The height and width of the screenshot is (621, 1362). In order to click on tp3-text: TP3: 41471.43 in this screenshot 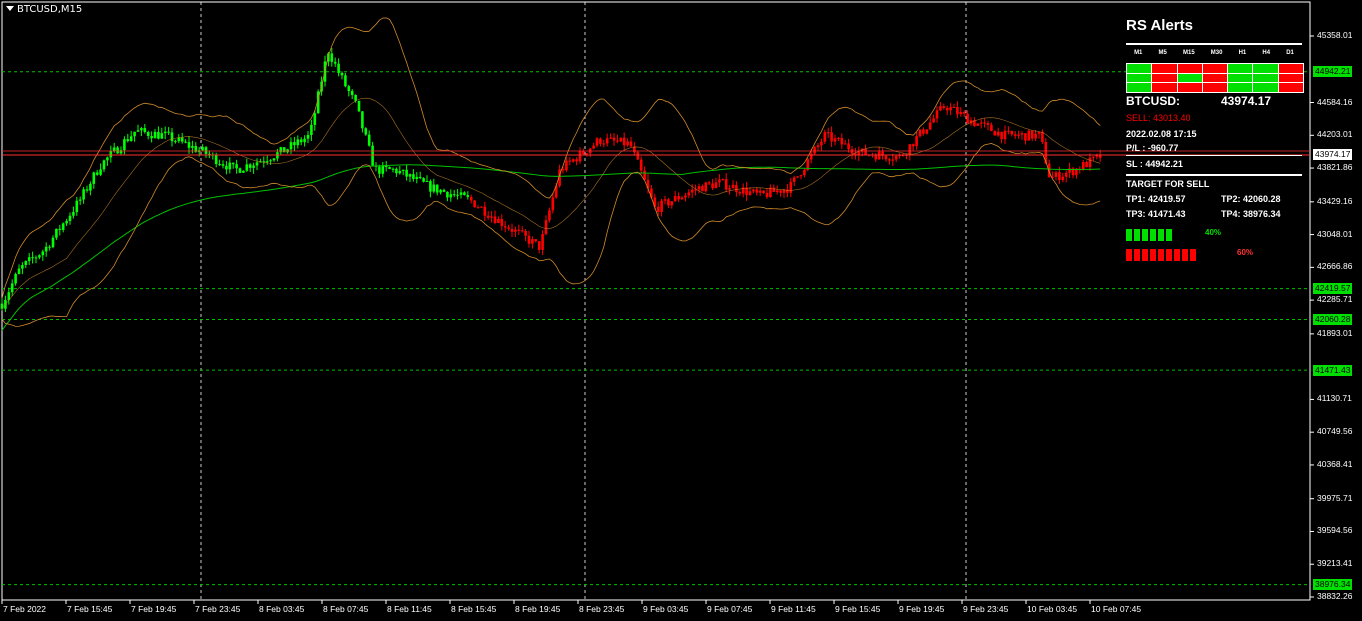, I will do `click(1156, 214)`.